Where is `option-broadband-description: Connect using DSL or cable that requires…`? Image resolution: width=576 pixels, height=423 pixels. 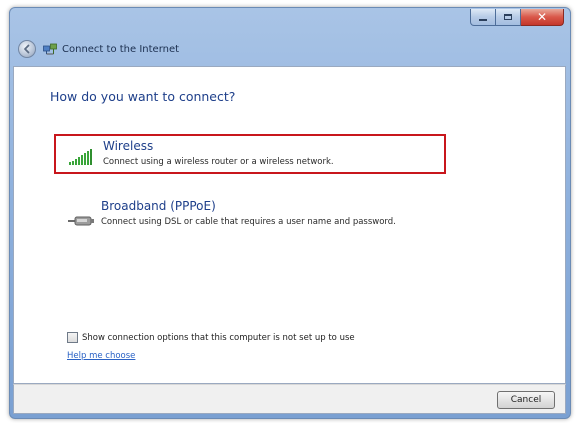
option-broadband-description: Connect using DSL or cable that requires… is located at coordinates (248, 222).